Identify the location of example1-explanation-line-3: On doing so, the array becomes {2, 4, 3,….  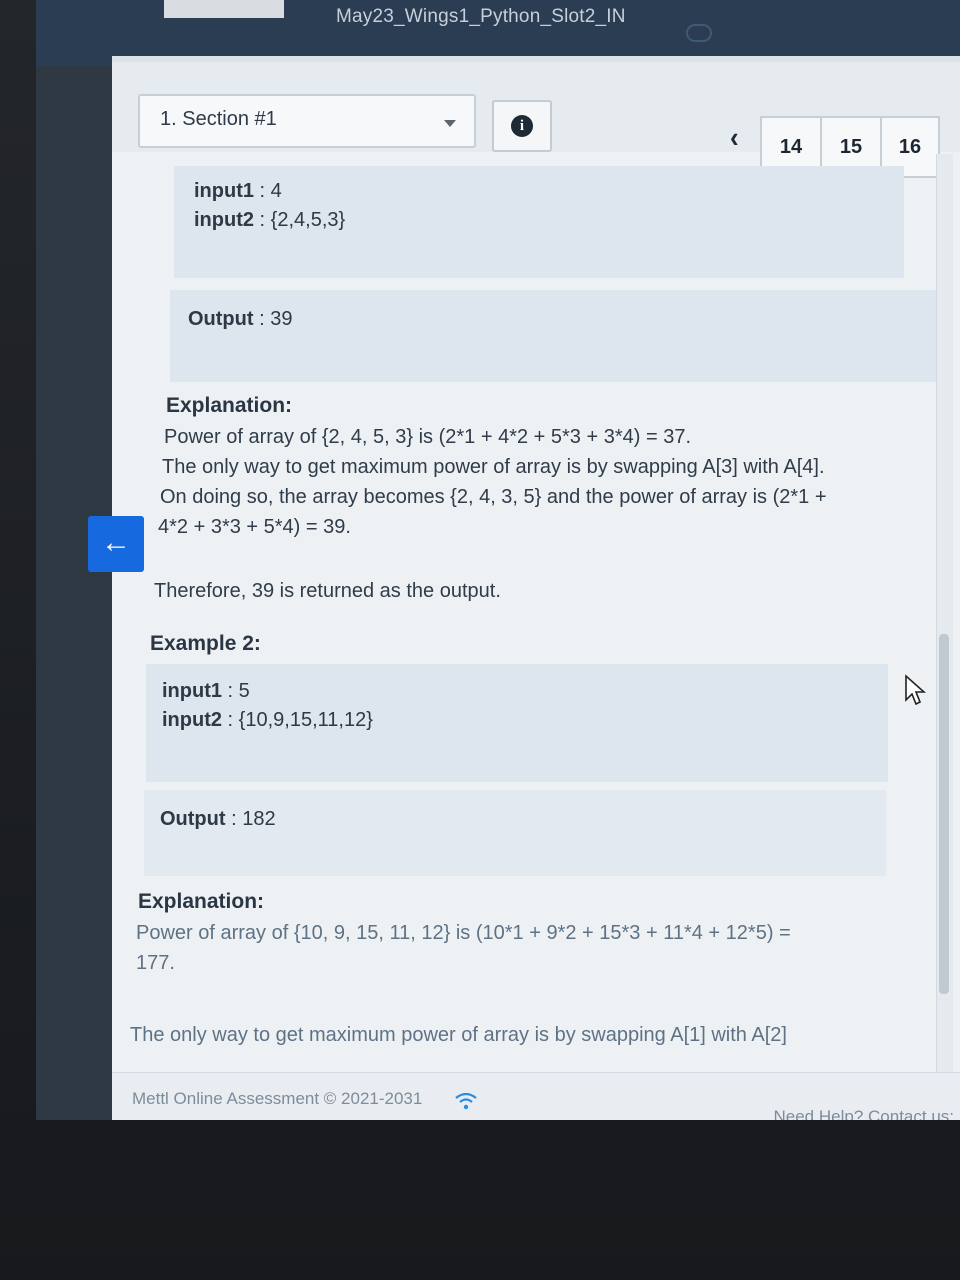
(493, 497).